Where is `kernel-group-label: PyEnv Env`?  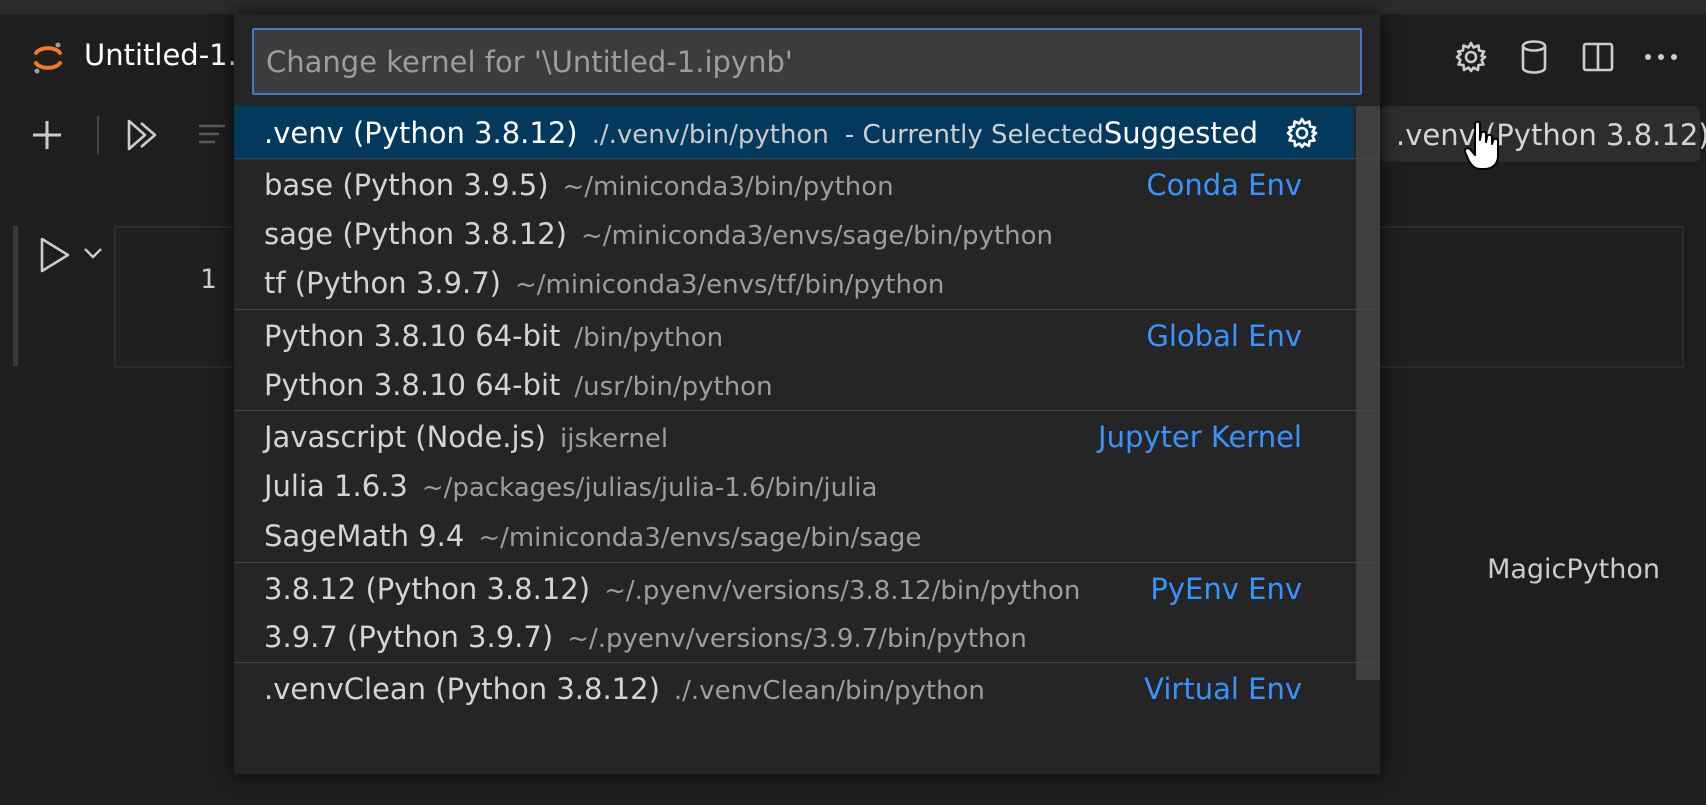 kernel-group-label: PyEnv Env is located at coordinates (1226, 589).